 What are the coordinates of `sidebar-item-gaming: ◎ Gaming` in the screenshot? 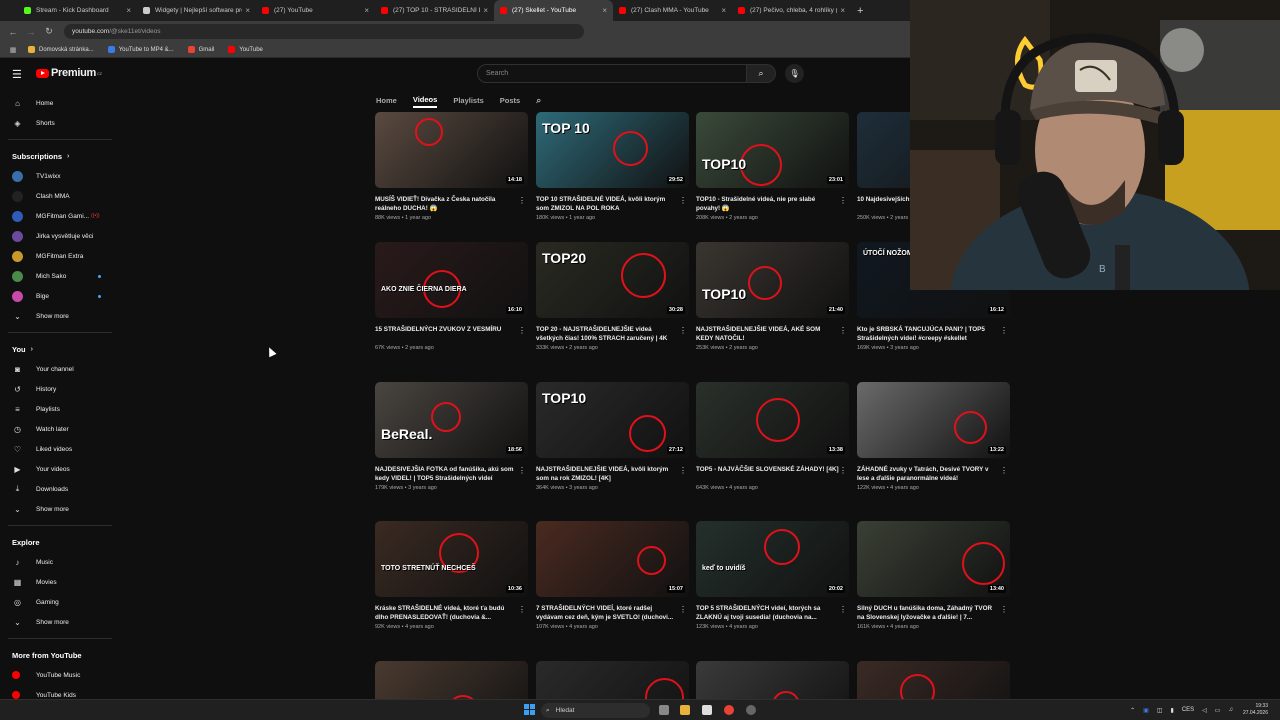 It's located at (57, 602).